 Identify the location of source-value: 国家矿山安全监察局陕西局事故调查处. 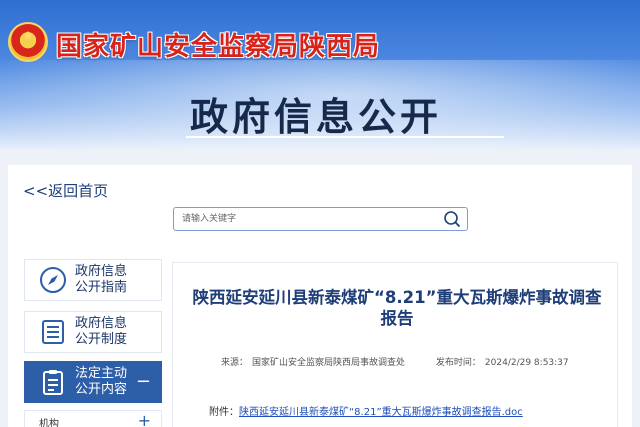
(329, 363).